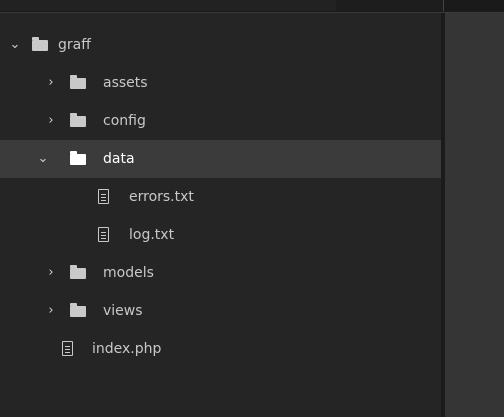 Image resolution: width=504 pixels, height=417 pixels. What do you see at coordinates (123, 311) in the screenshot?
I see `tree-item-label: views` at bounding box center [123, 311].